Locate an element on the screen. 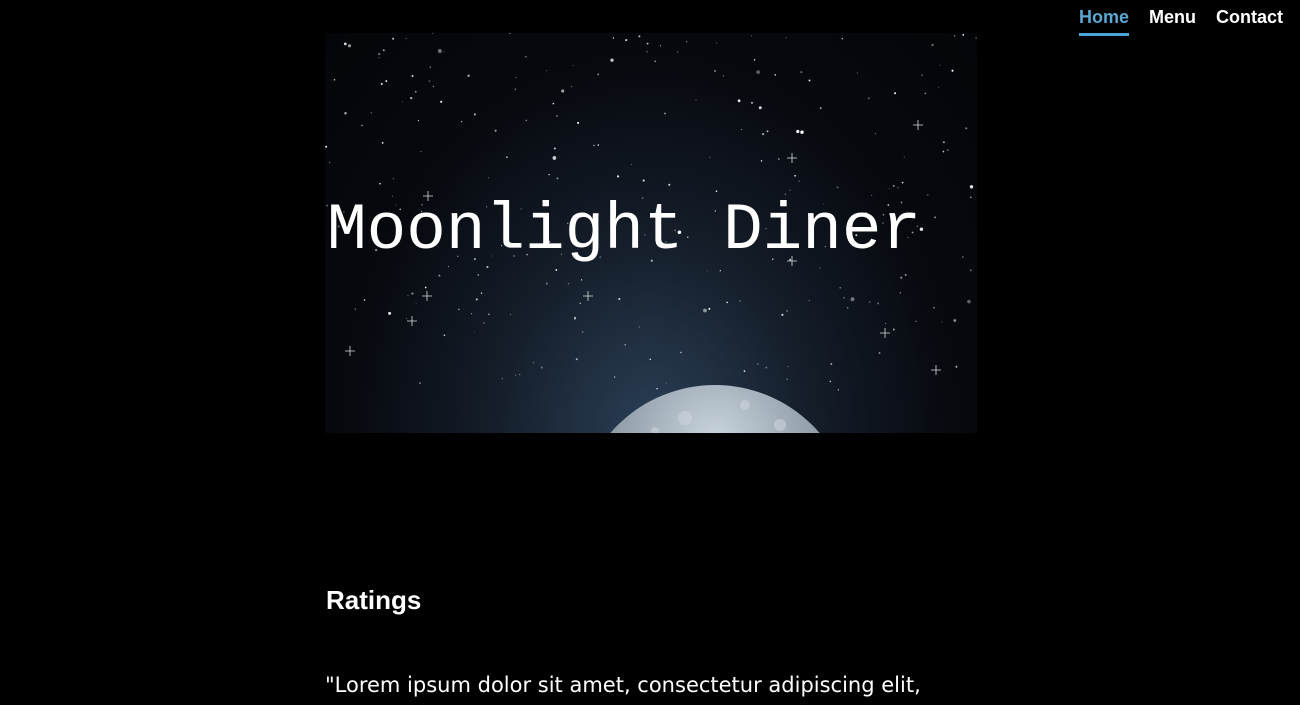 The image size is (1300, 705). nav-menu-link: Menu is located at coordinates (1172, 18).